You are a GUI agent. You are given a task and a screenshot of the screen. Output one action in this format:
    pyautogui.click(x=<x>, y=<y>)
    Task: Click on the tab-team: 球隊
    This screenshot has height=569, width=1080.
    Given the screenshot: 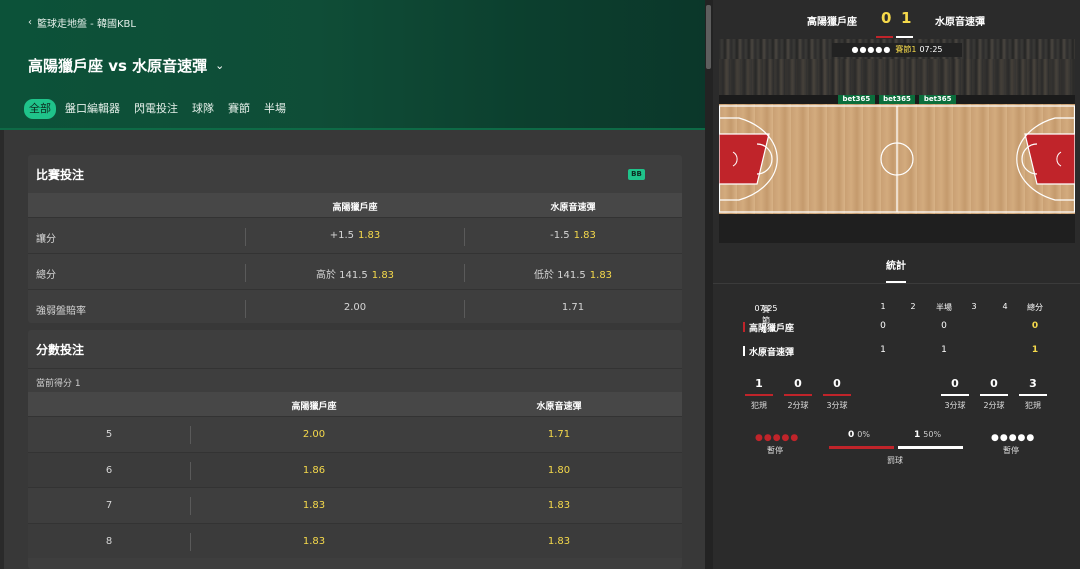 What is the action you would take?
    pyautogui.click(x=203, y=109)
    